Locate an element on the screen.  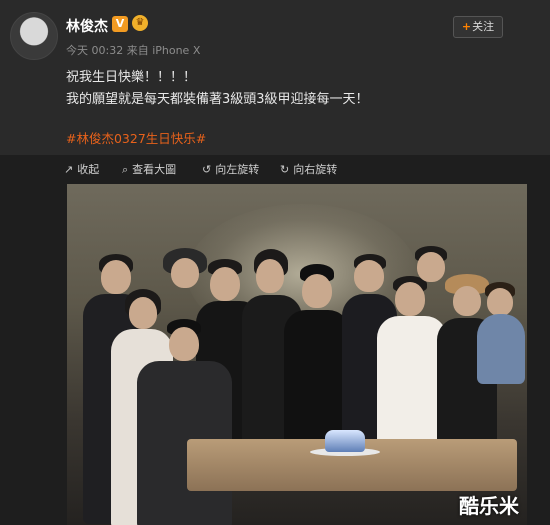
rotate-left-button: ↺ 向左旋转 is located at coordinates (230, 170).